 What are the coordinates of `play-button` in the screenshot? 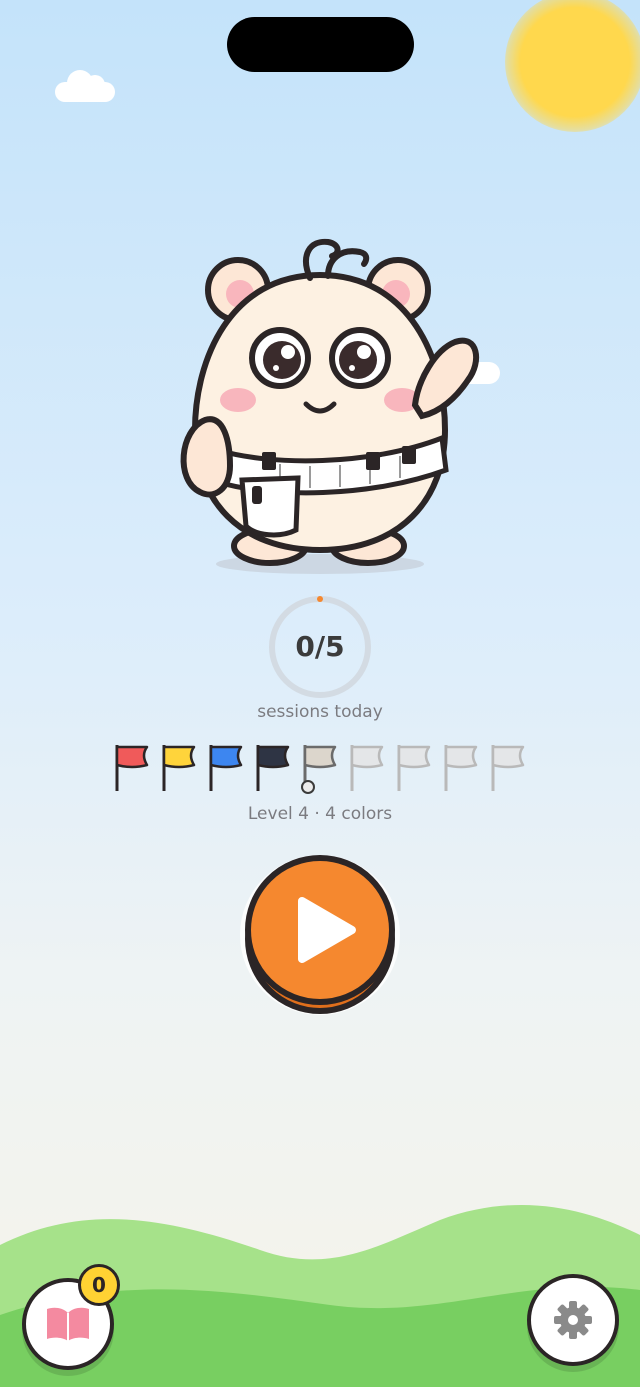 It's located at (320, 935).